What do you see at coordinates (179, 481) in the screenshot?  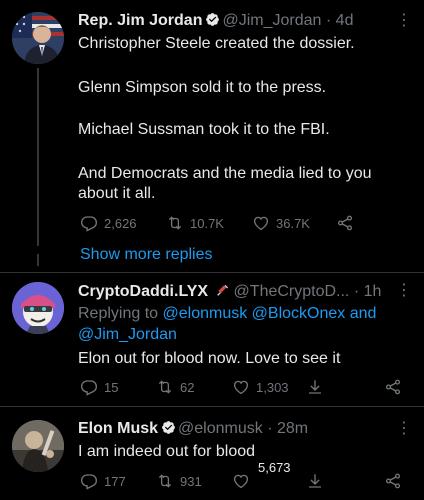 I see `retweet-button: 931` at bounding box center [179, 481].